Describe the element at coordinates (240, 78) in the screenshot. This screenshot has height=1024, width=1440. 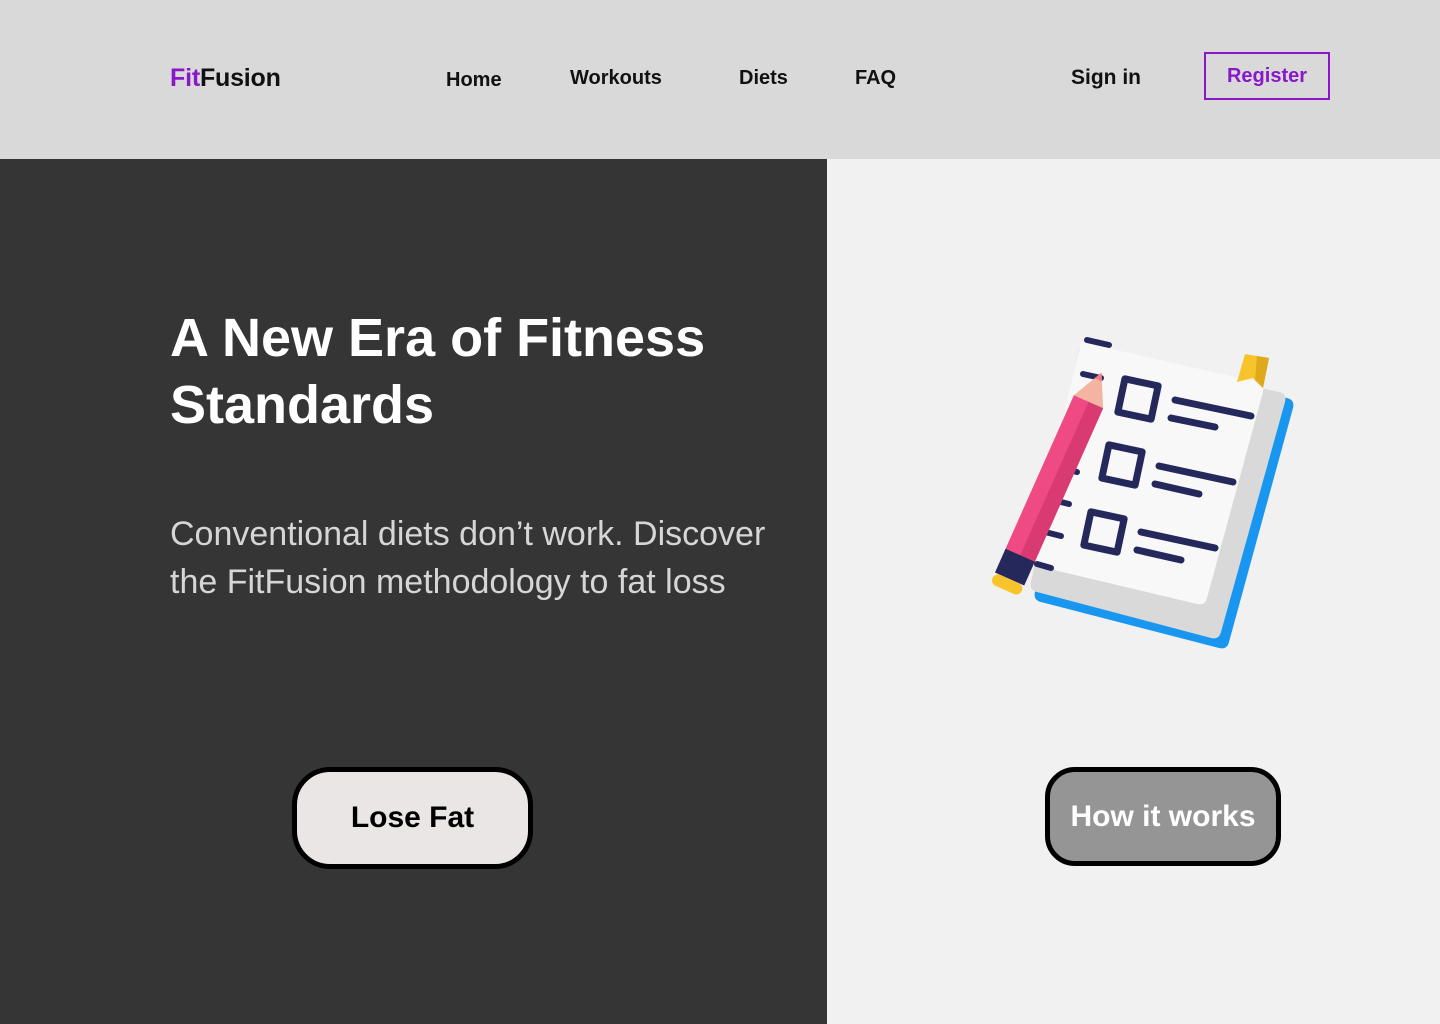
I see `logo-rest: Fusion` at that location.